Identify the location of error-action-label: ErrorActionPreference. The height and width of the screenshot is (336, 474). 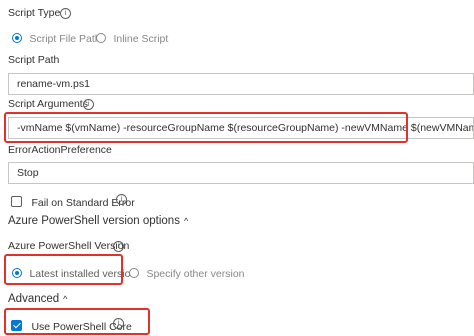
(60, 150).